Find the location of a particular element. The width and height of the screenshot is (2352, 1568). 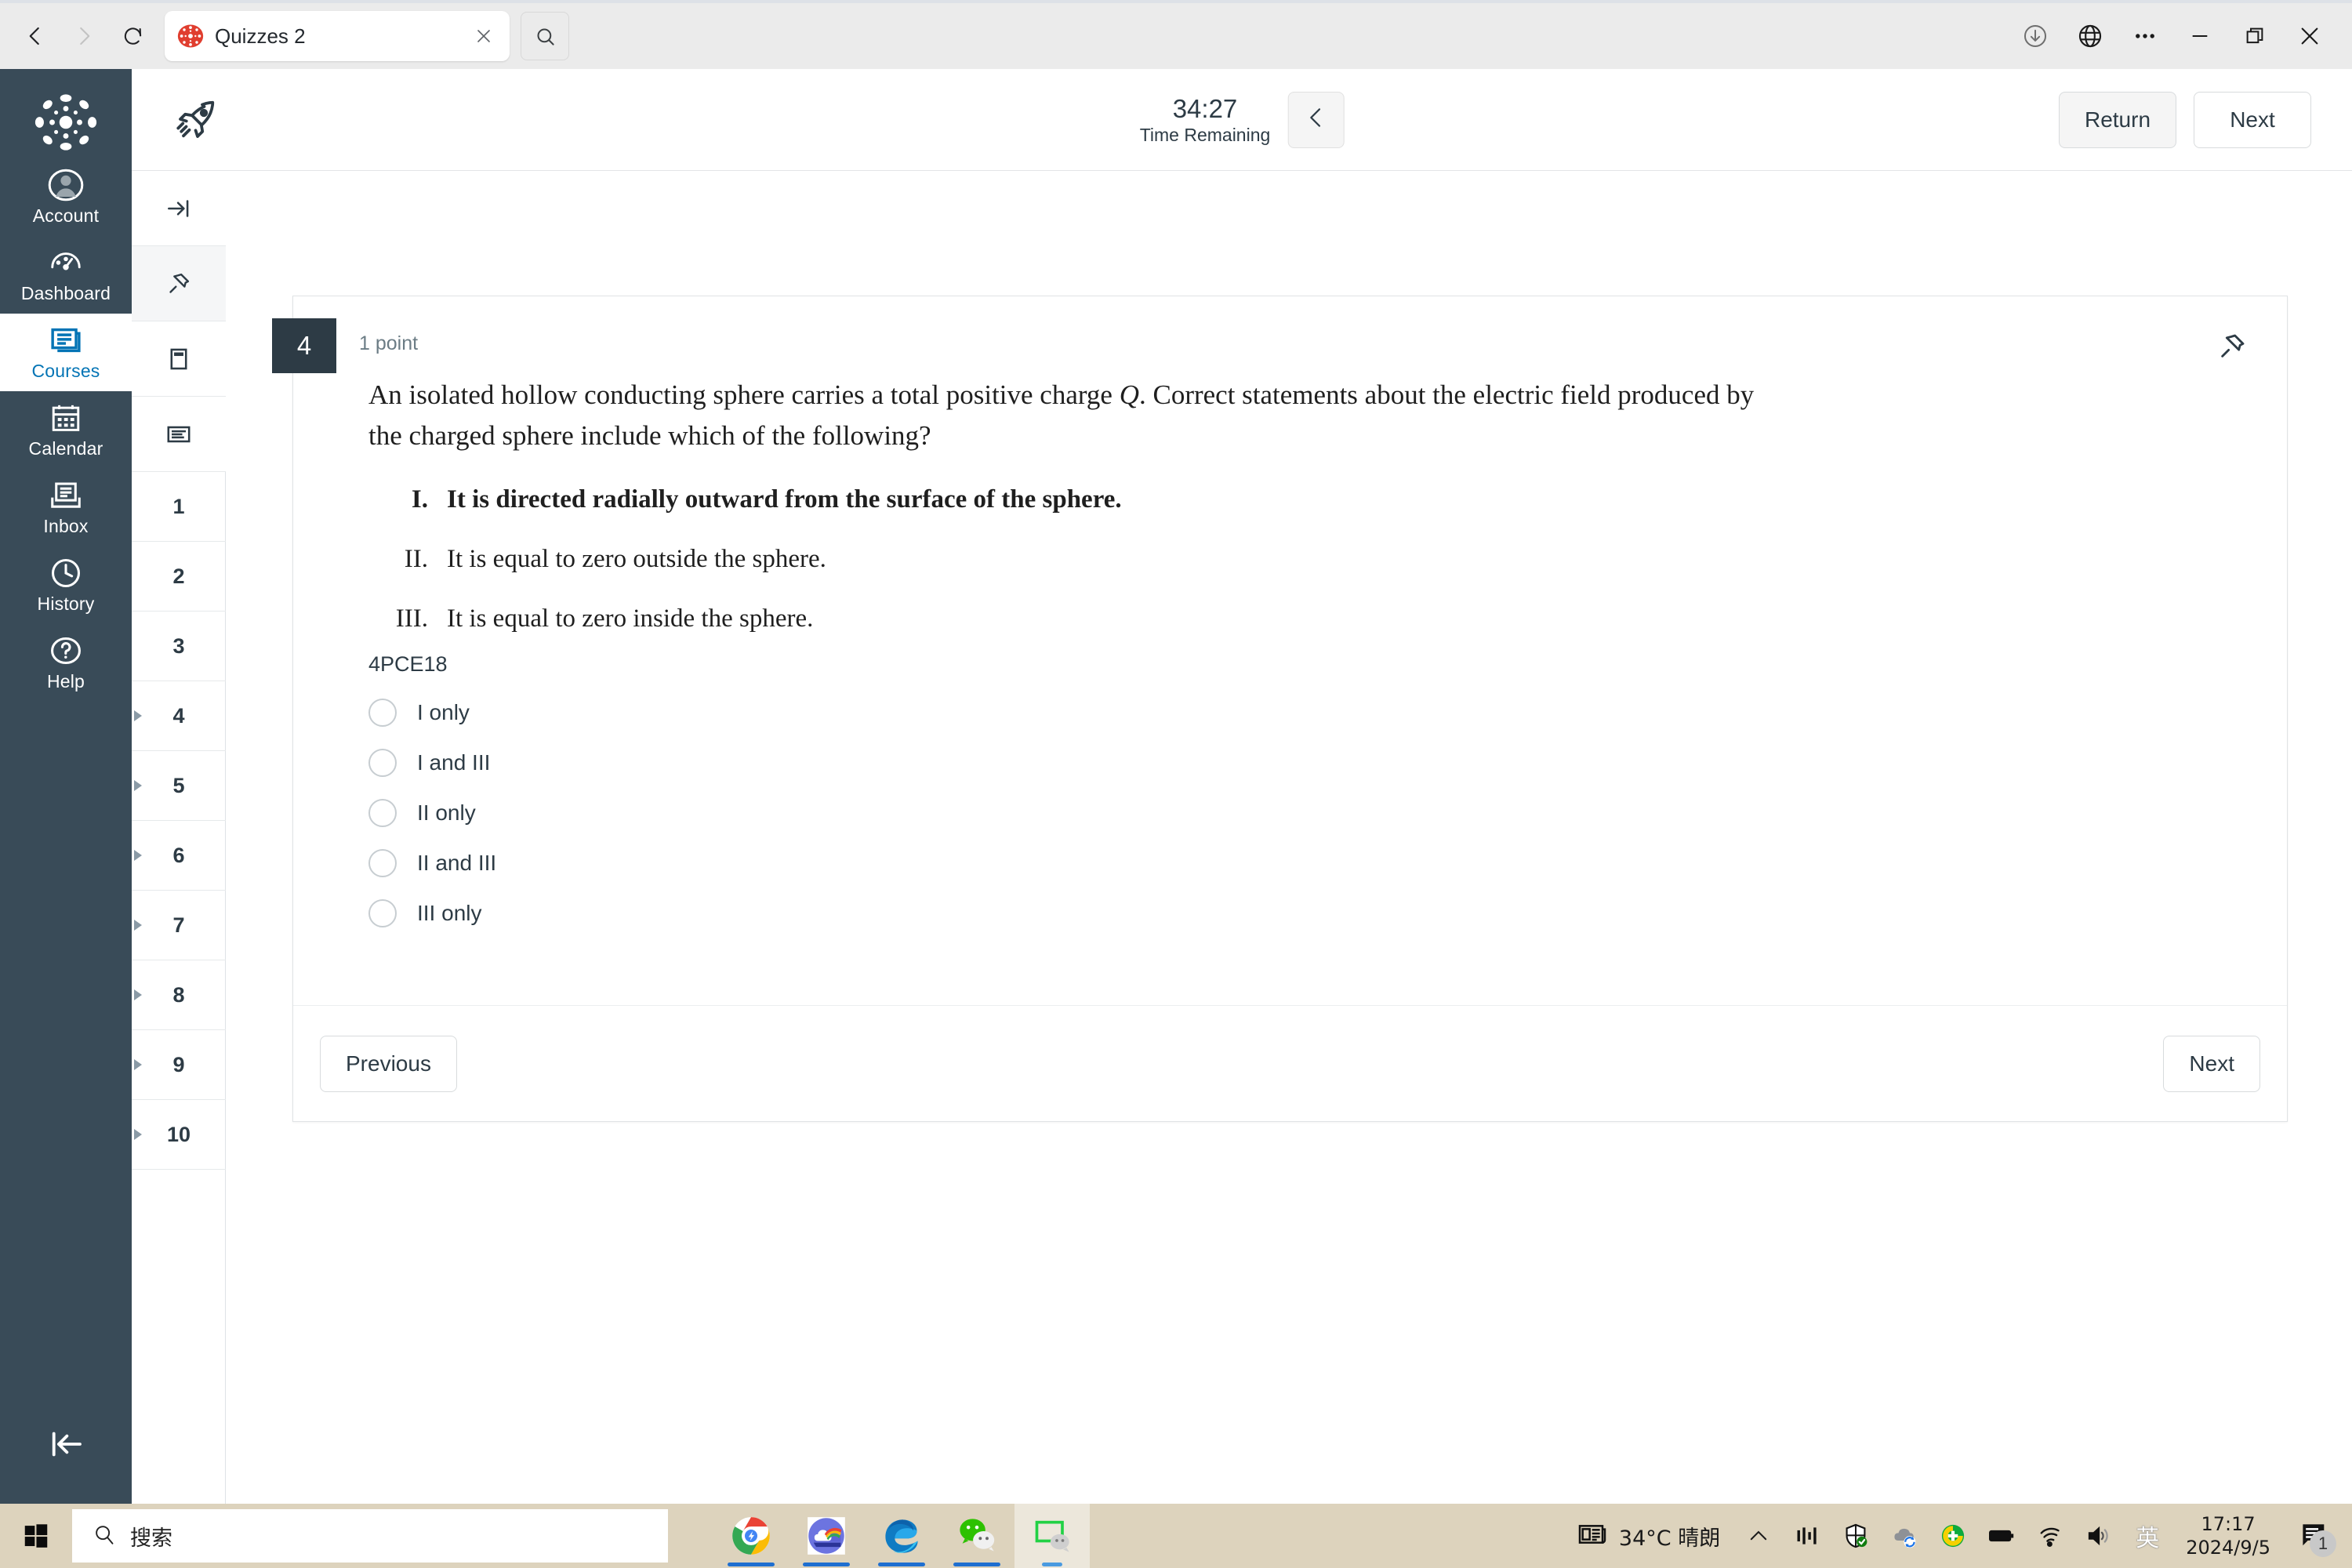

rail-question-2: 2 is located at coordinates (179, 577).